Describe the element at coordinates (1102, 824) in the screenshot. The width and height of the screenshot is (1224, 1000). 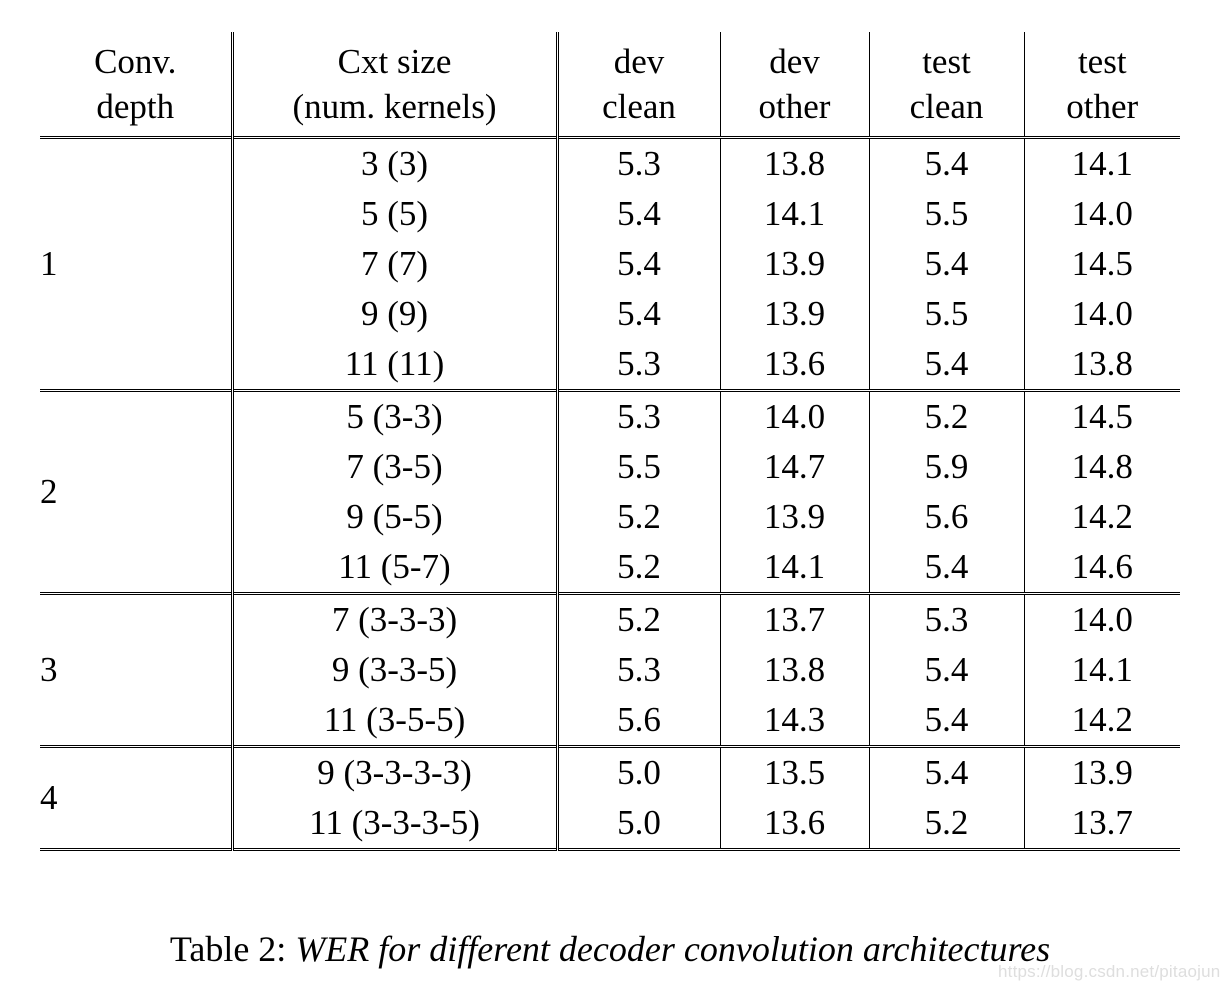
I see `cell-test-other: 13.7` at that location.